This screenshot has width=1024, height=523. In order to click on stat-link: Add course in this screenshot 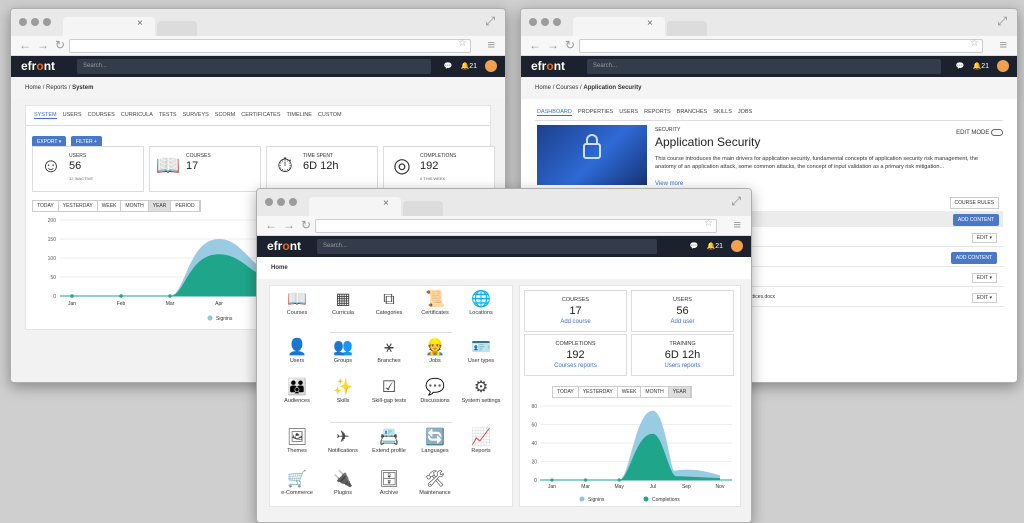, I will do `click(575, 322)`.